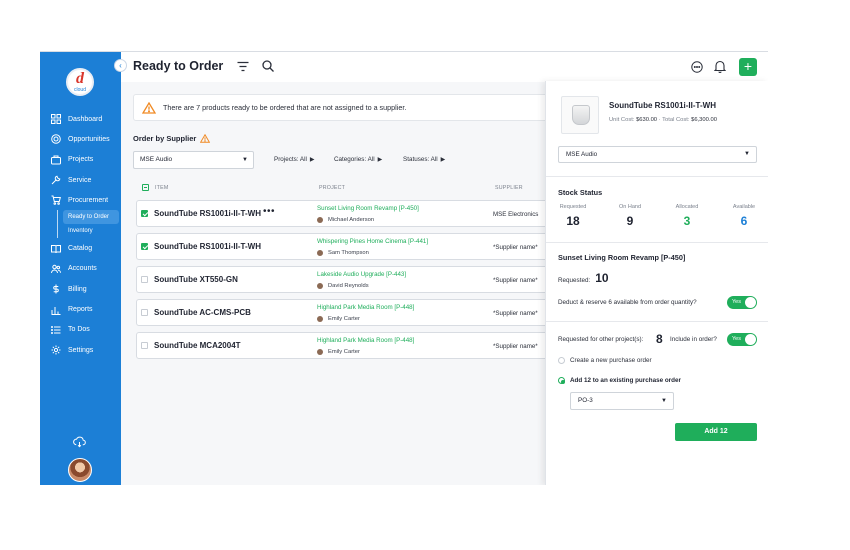 This screenshot has height=550, width=850. Describe the element at coordinates (372, 241) in the screenshot. I see `row-project-link: Whispering Pines Home Cinema [P-441]` at that location.